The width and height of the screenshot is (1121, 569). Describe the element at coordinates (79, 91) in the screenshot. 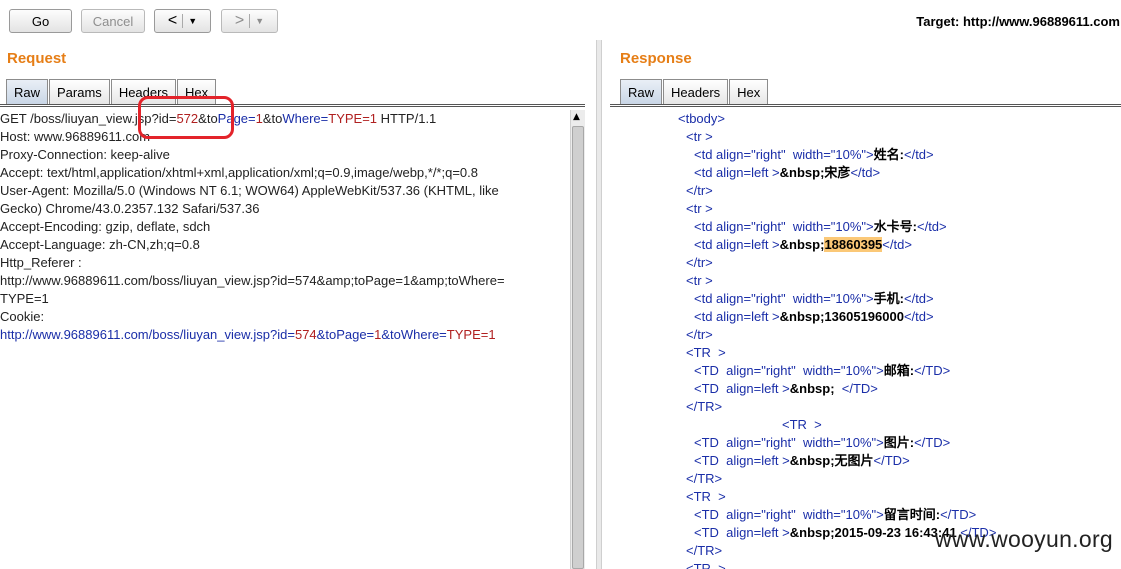

I see `request-tab-params: Params` at that location.